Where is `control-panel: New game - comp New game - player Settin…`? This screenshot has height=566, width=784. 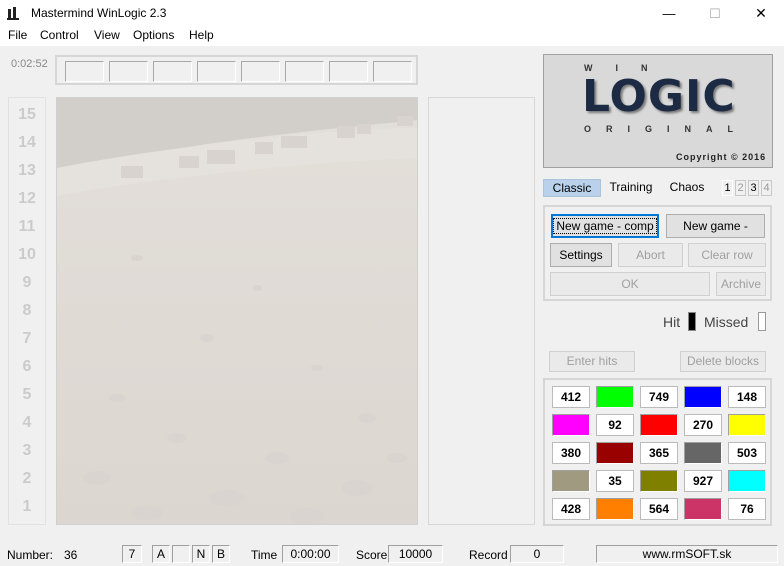
control-panel: New game - comp New game - player Settin… is located at coordinates (657, 253).